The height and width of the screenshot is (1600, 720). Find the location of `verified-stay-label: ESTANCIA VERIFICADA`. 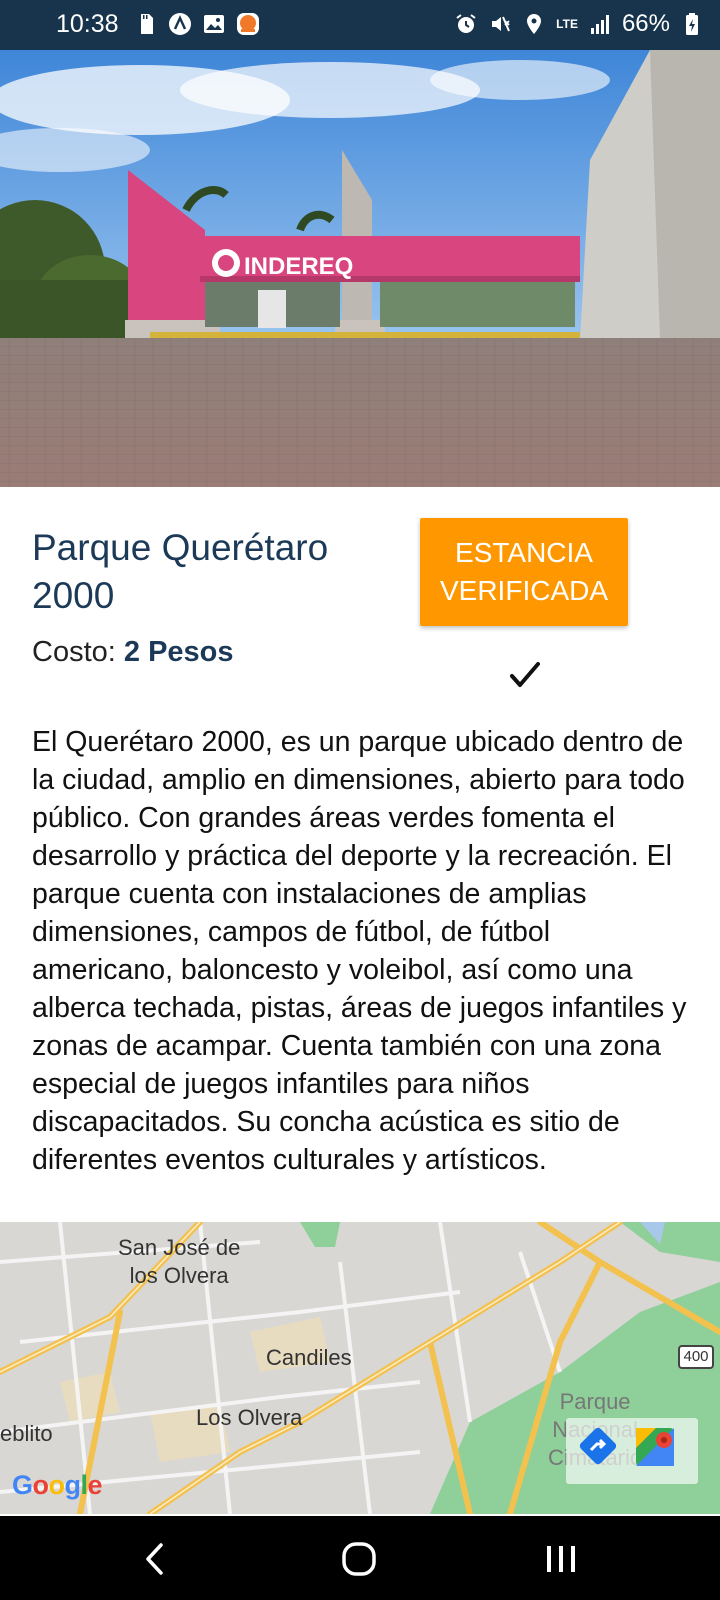

verified-stay-label: ESTANCIA VERIFICADA is located at coordinates (524, 571).